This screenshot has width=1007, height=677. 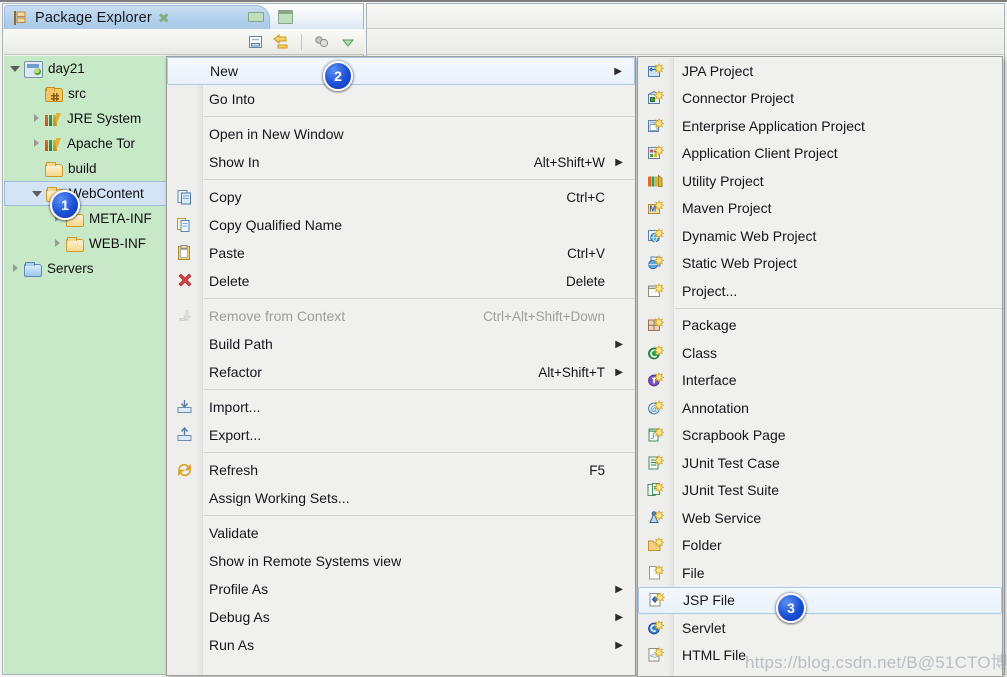 What do you see at coordinates (401, 561) in the screenshot?
I see `menu-item-show-in-remote-systems-view: Show in Remote Systems view▶` at bounding box center [401, 561].